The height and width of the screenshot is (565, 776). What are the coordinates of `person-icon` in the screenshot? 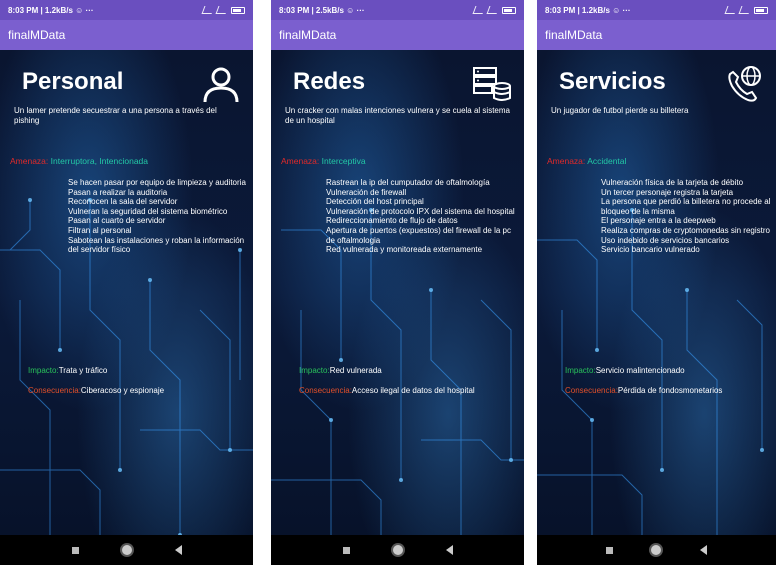 It's located at (221, 85).